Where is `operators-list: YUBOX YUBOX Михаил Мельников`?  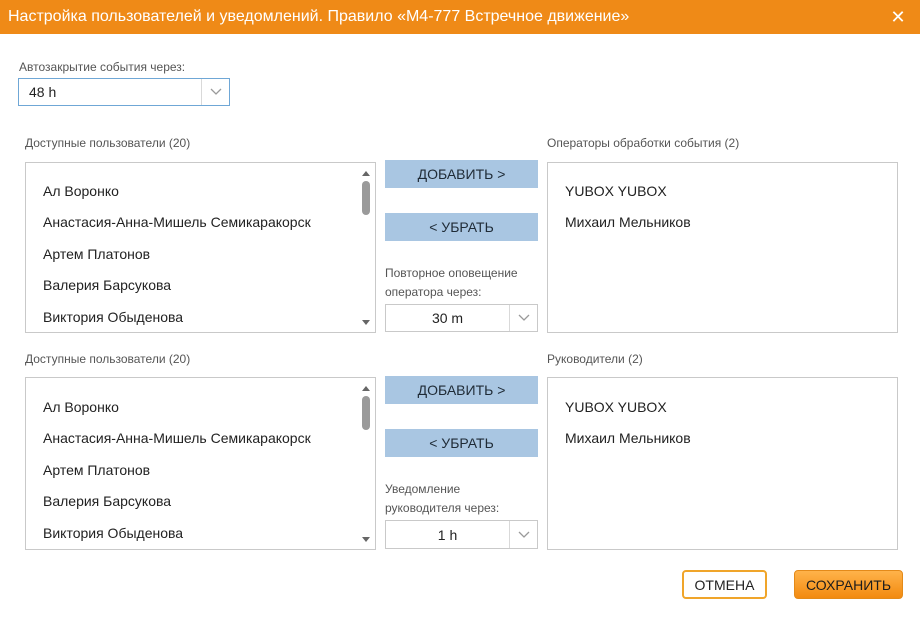
operators-list: YUBOX YUBOX Михаил Мельников is located at coordinates (722, 247).